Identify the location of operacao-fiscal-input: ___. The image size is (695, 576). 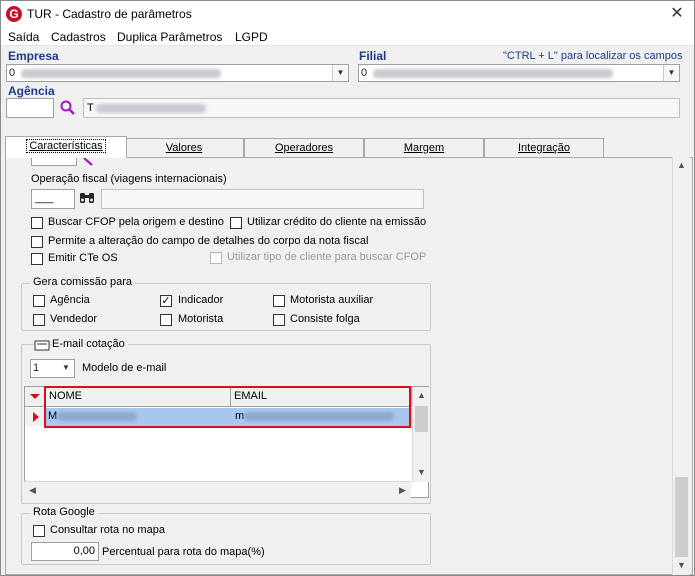
(53, 199).